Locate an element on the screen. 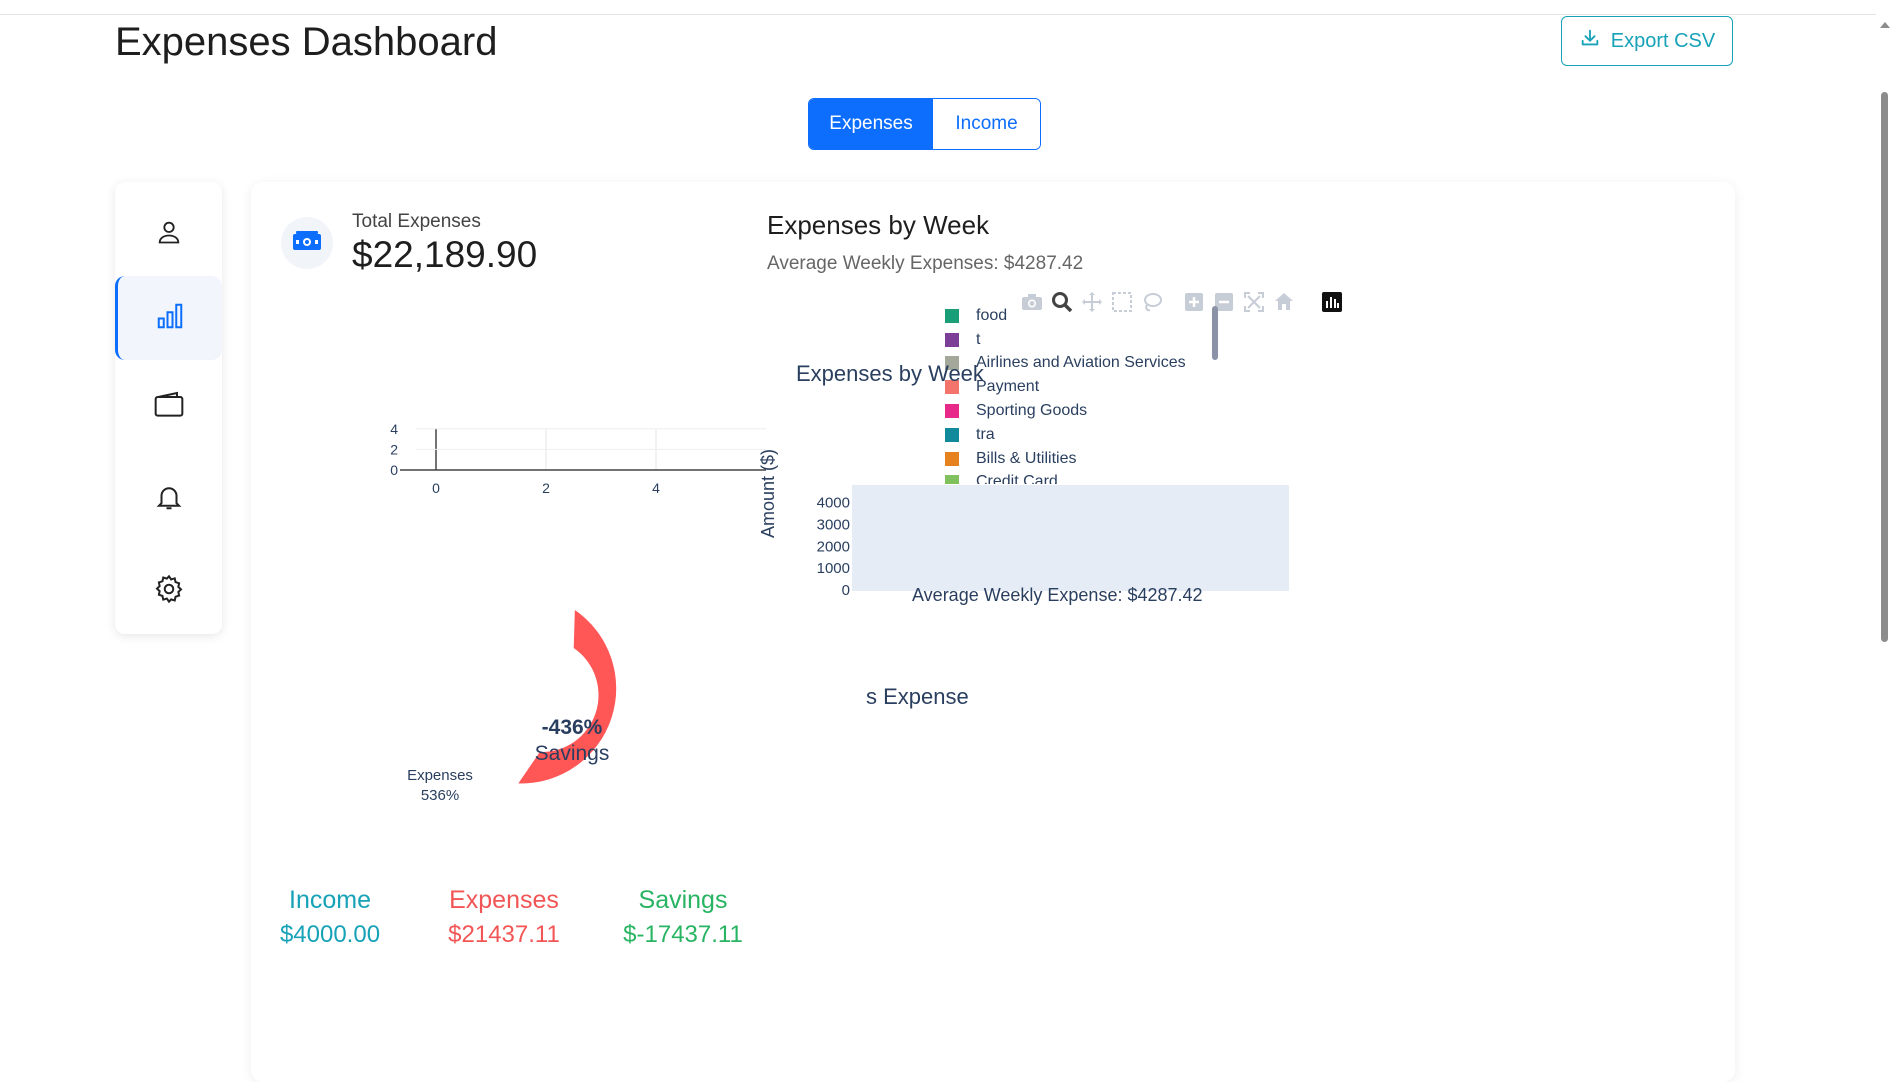 The width and height of the screenshot is (1893, 1082). second-plot-title: s Expense is located at coordinates (917, 696).